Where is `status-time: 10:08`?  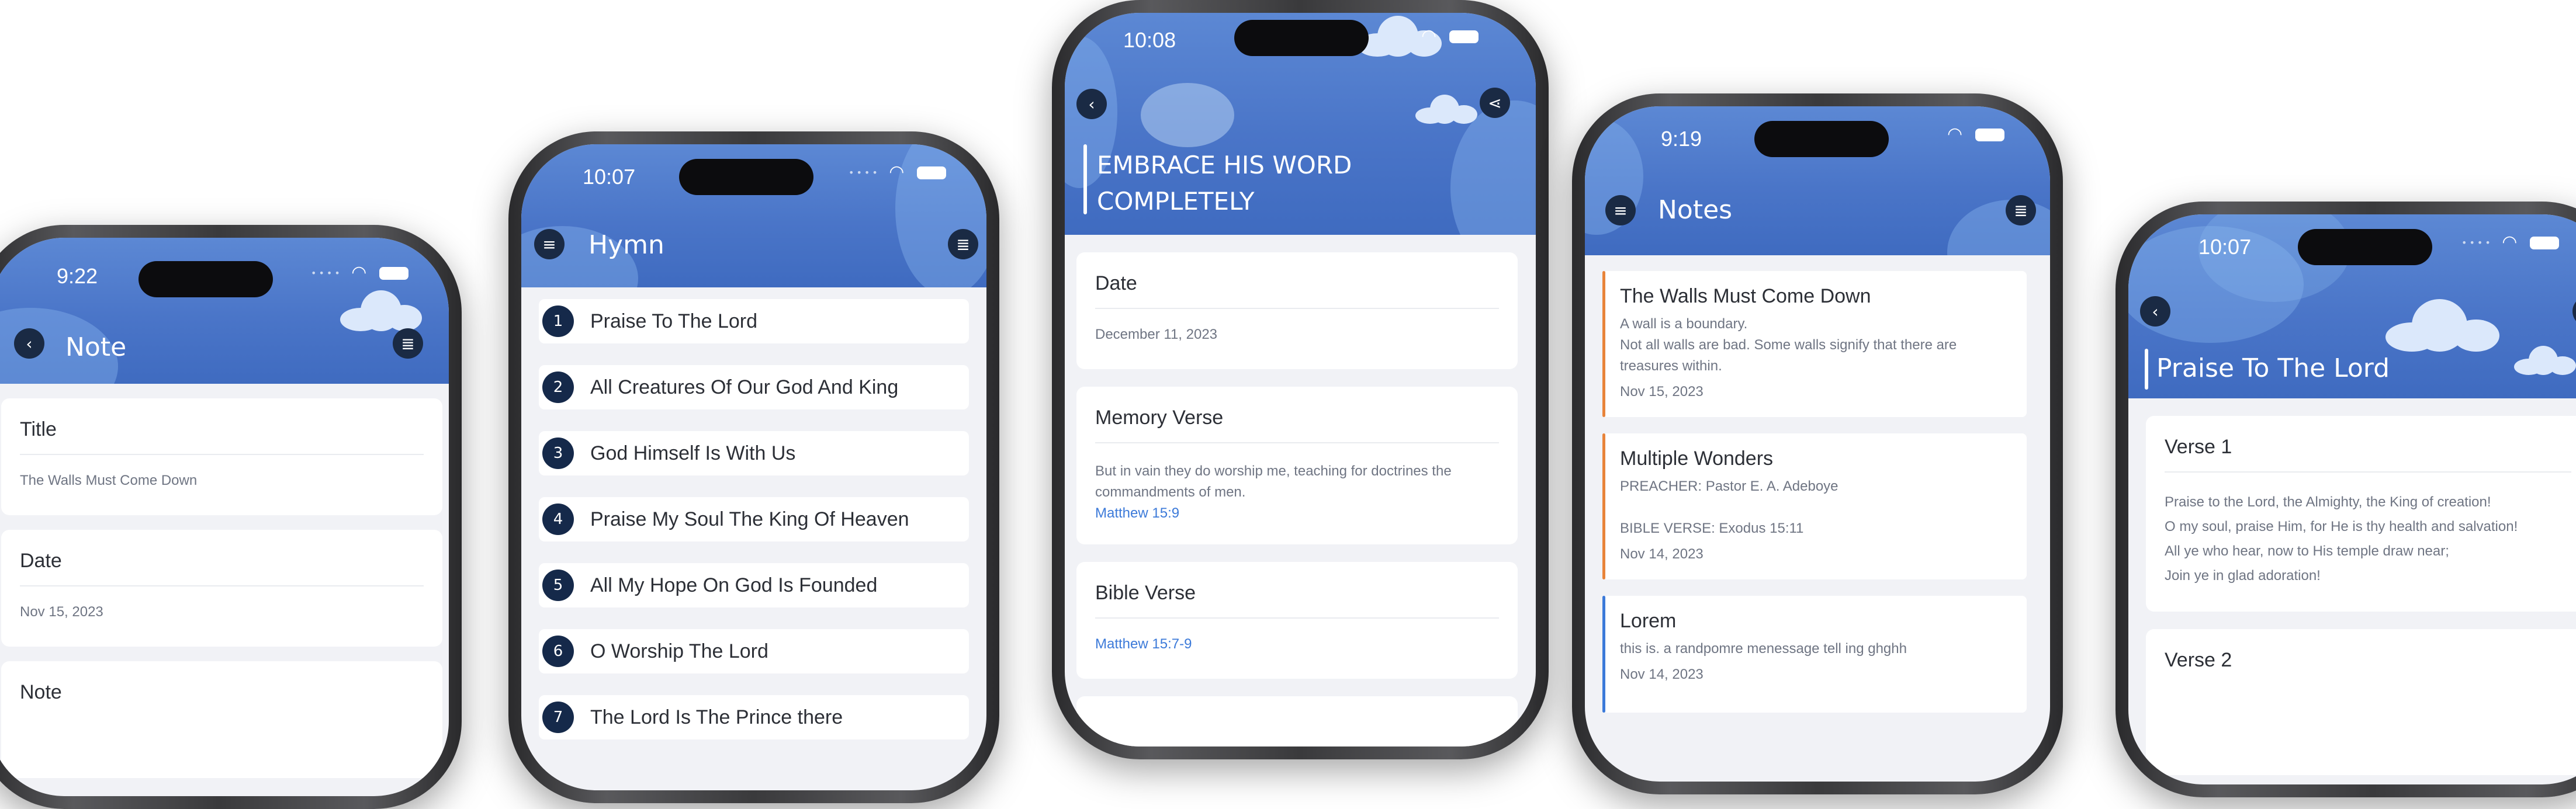
status-time: 10:08 is located at coordinates (1150, 40).